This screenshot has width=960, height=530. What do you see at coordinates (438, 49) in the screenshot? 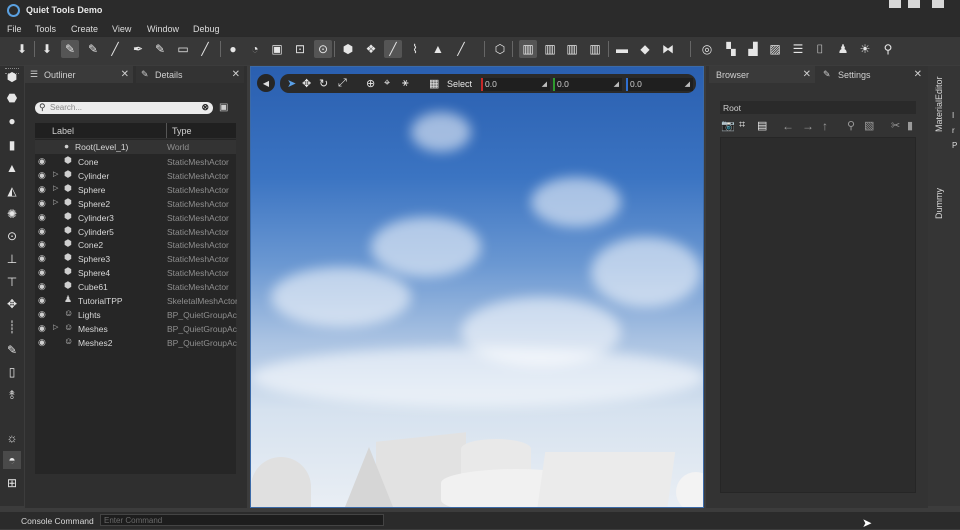
I see `fill-icon: ▲` at bounding box center [438, 49].